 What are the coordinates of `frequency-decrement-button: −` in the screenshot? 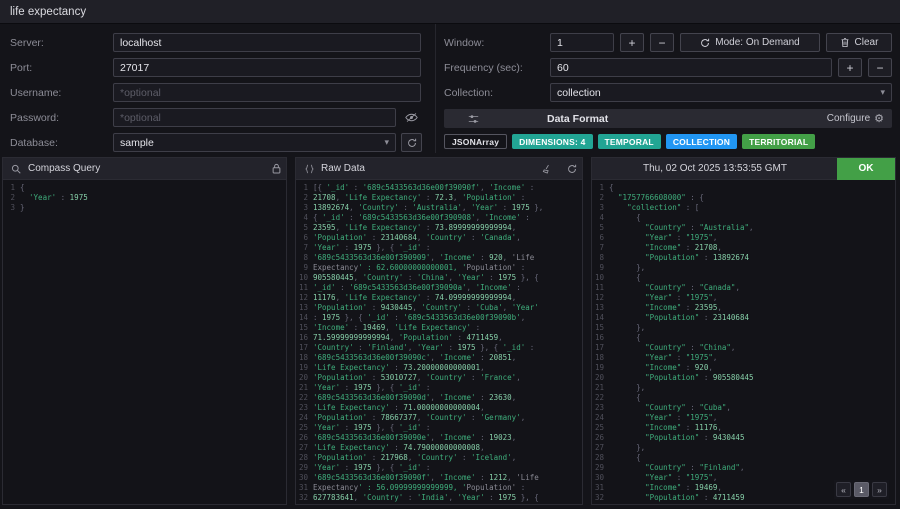 It's located at (880, 67).